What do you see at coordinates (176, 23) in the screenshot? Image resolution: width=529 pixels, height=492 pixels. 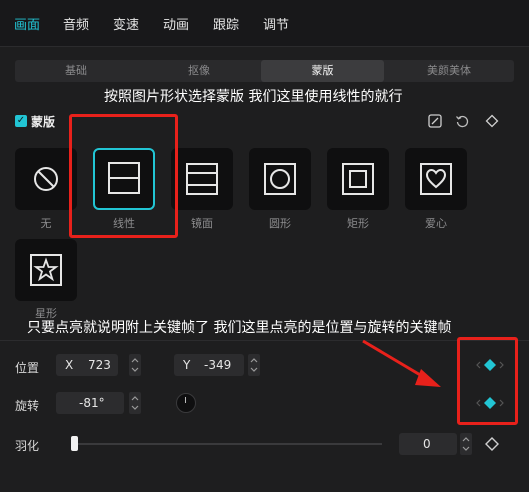 I see `tab-animation: 动画` at bounding box center [176, 23].